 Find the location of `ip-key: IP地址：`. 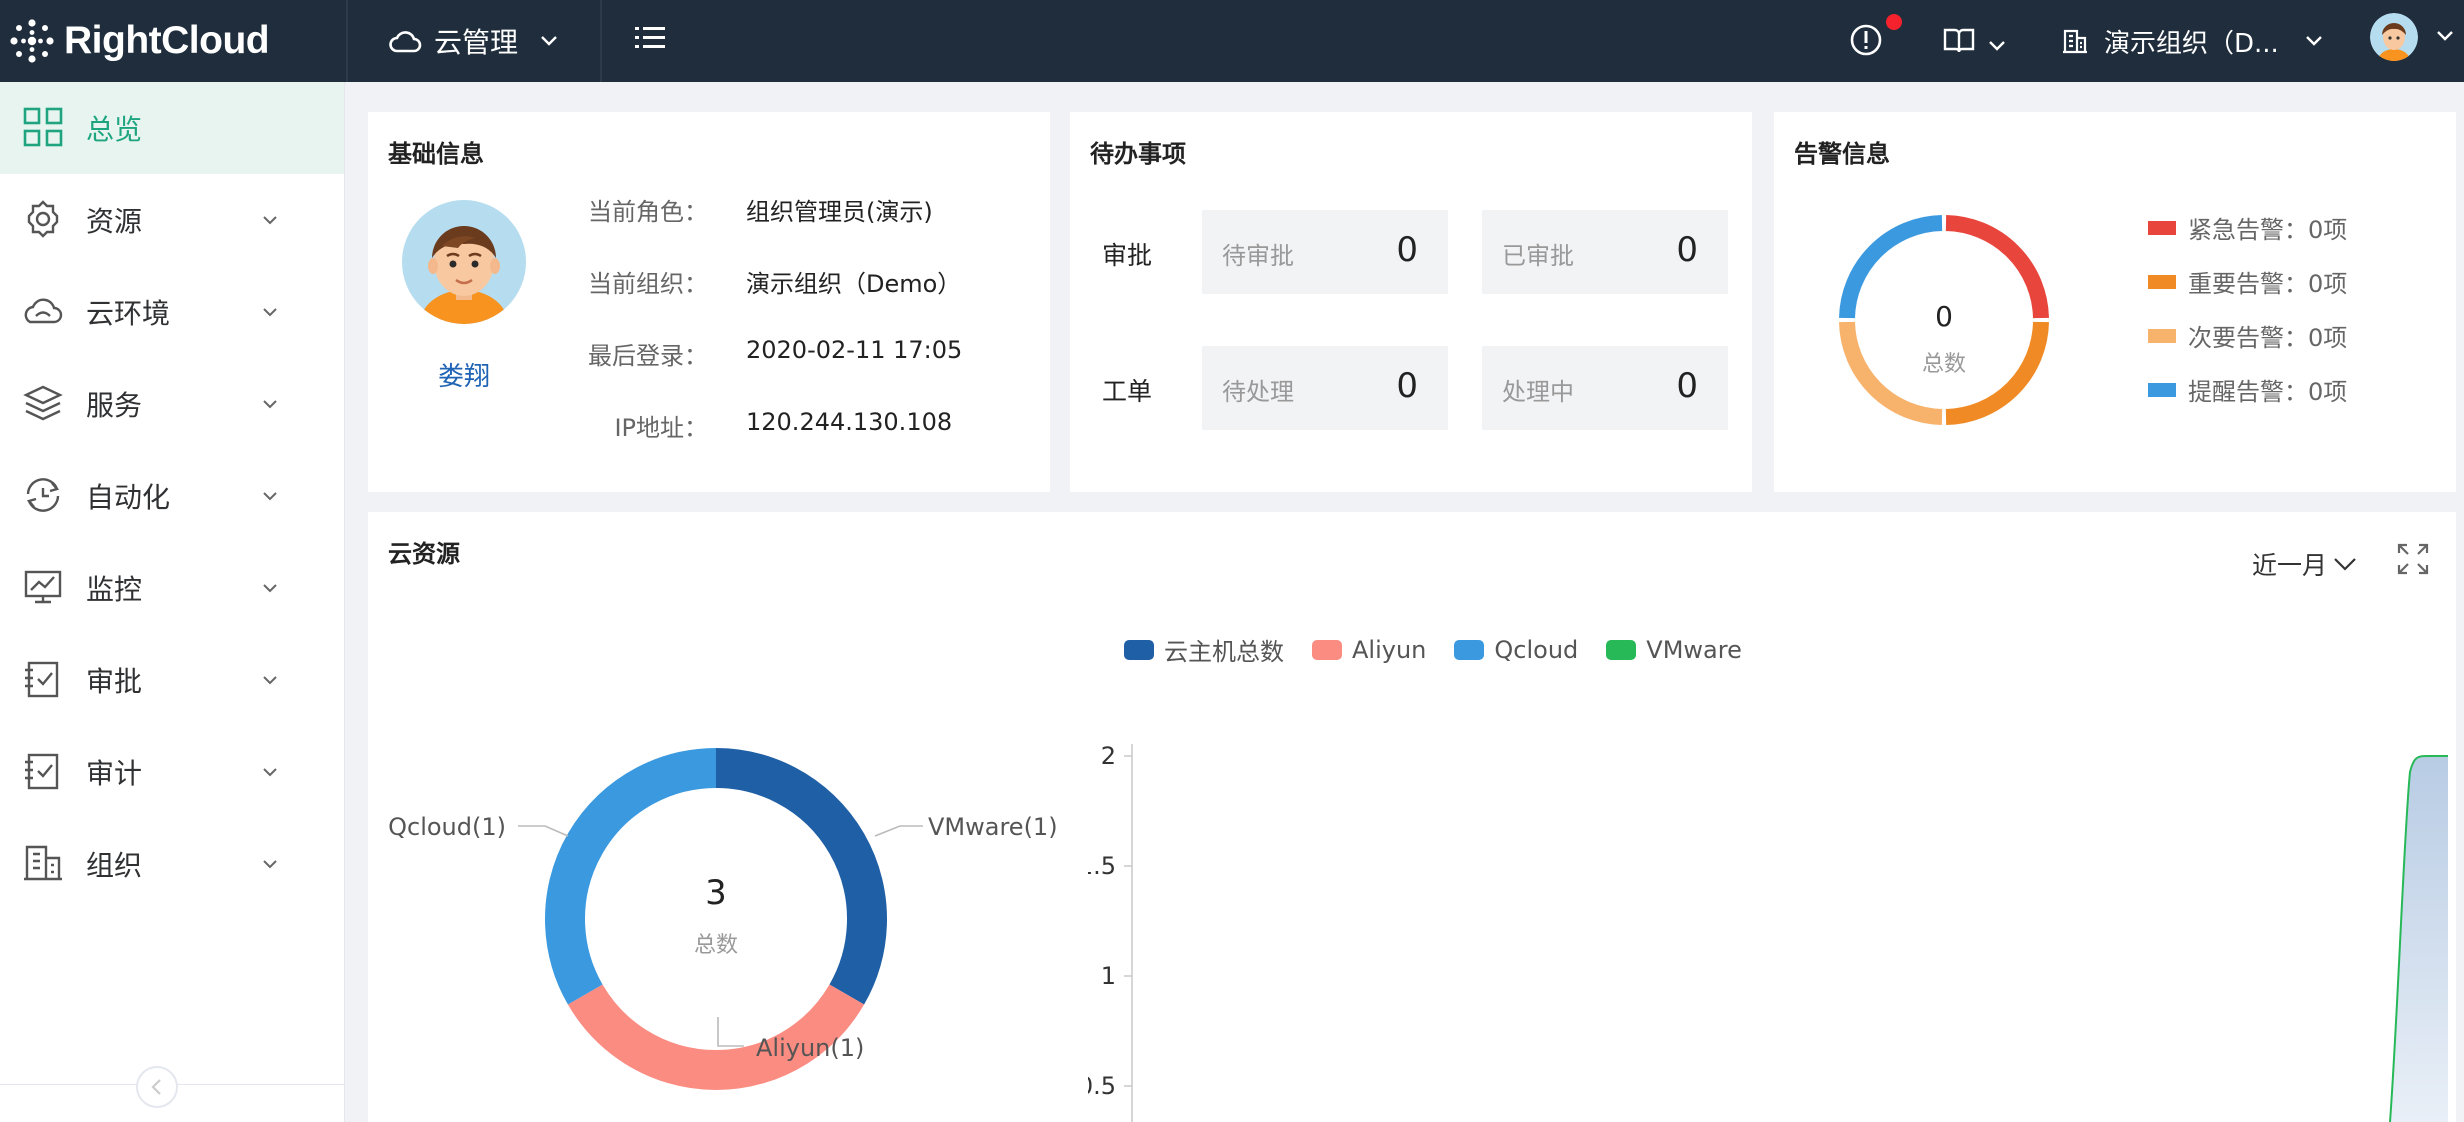

ip-key: IP地址： is located at coordinates (661, 428).